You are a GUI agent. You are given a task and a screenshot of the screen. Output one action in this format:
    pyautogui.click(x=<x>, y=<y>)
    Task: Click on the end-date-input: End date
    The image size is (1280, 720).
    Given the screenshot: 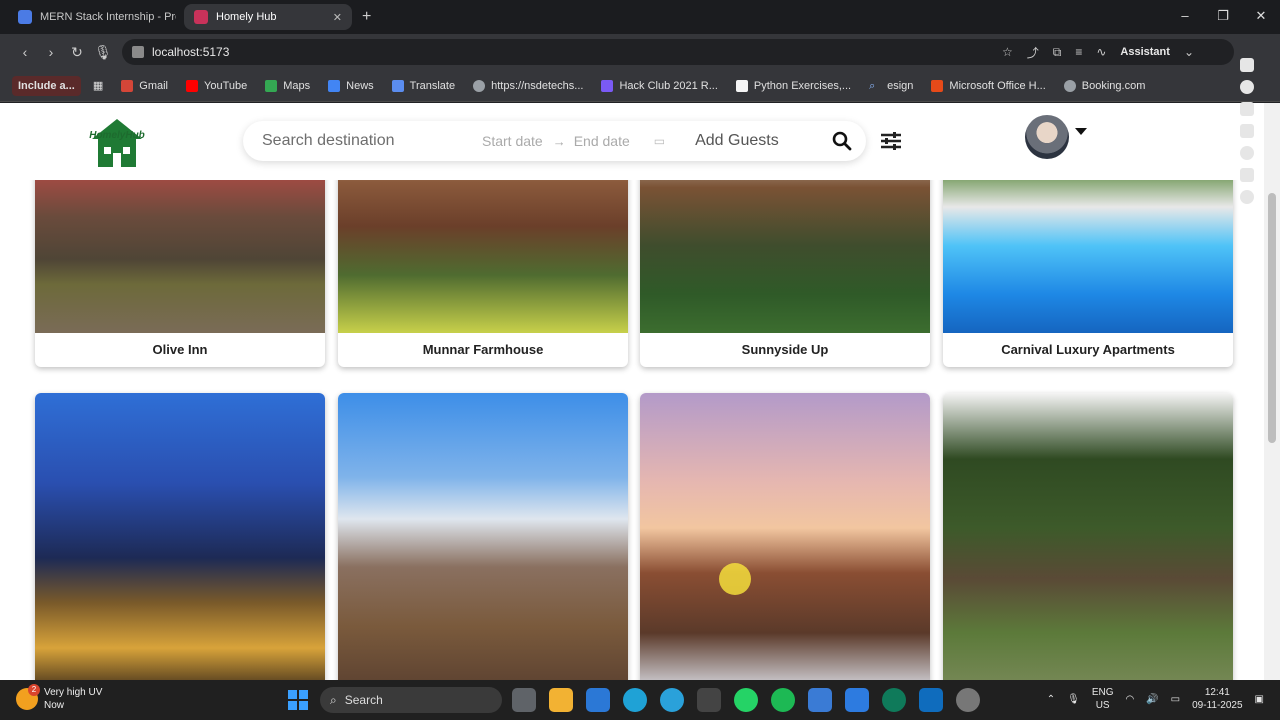 What is the action you would take?
    pyautogui.click(x=602, y=141)
    